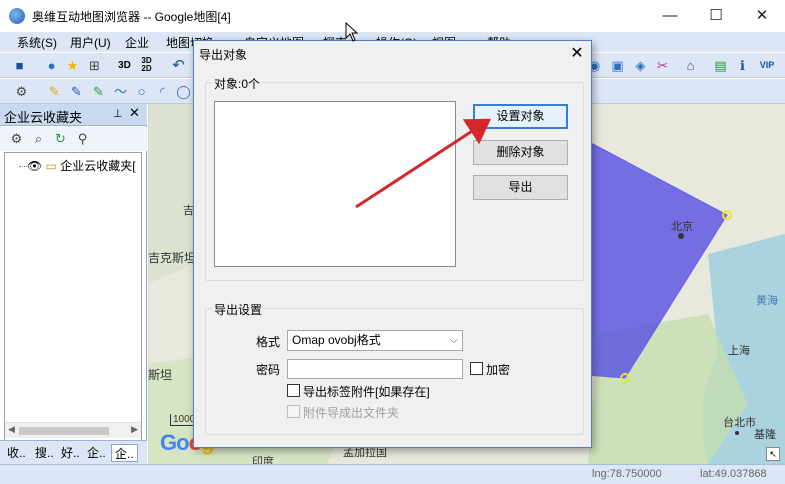 The height and width of the screenshot is (484, 785). I want to click on map-label-kyrgyzstan: 吉克斯坦, so click(172, 258).